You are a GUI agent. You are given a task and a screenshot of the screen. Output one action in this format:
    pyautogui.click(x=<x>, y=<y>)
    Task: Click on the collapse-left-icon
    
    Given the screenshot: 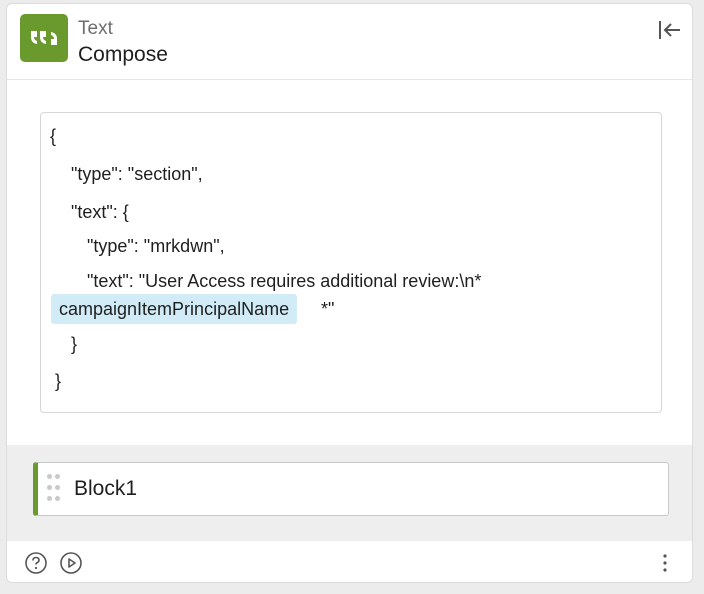 What is the action you would take?
    pyautogui.click(x=670, y=30)
    